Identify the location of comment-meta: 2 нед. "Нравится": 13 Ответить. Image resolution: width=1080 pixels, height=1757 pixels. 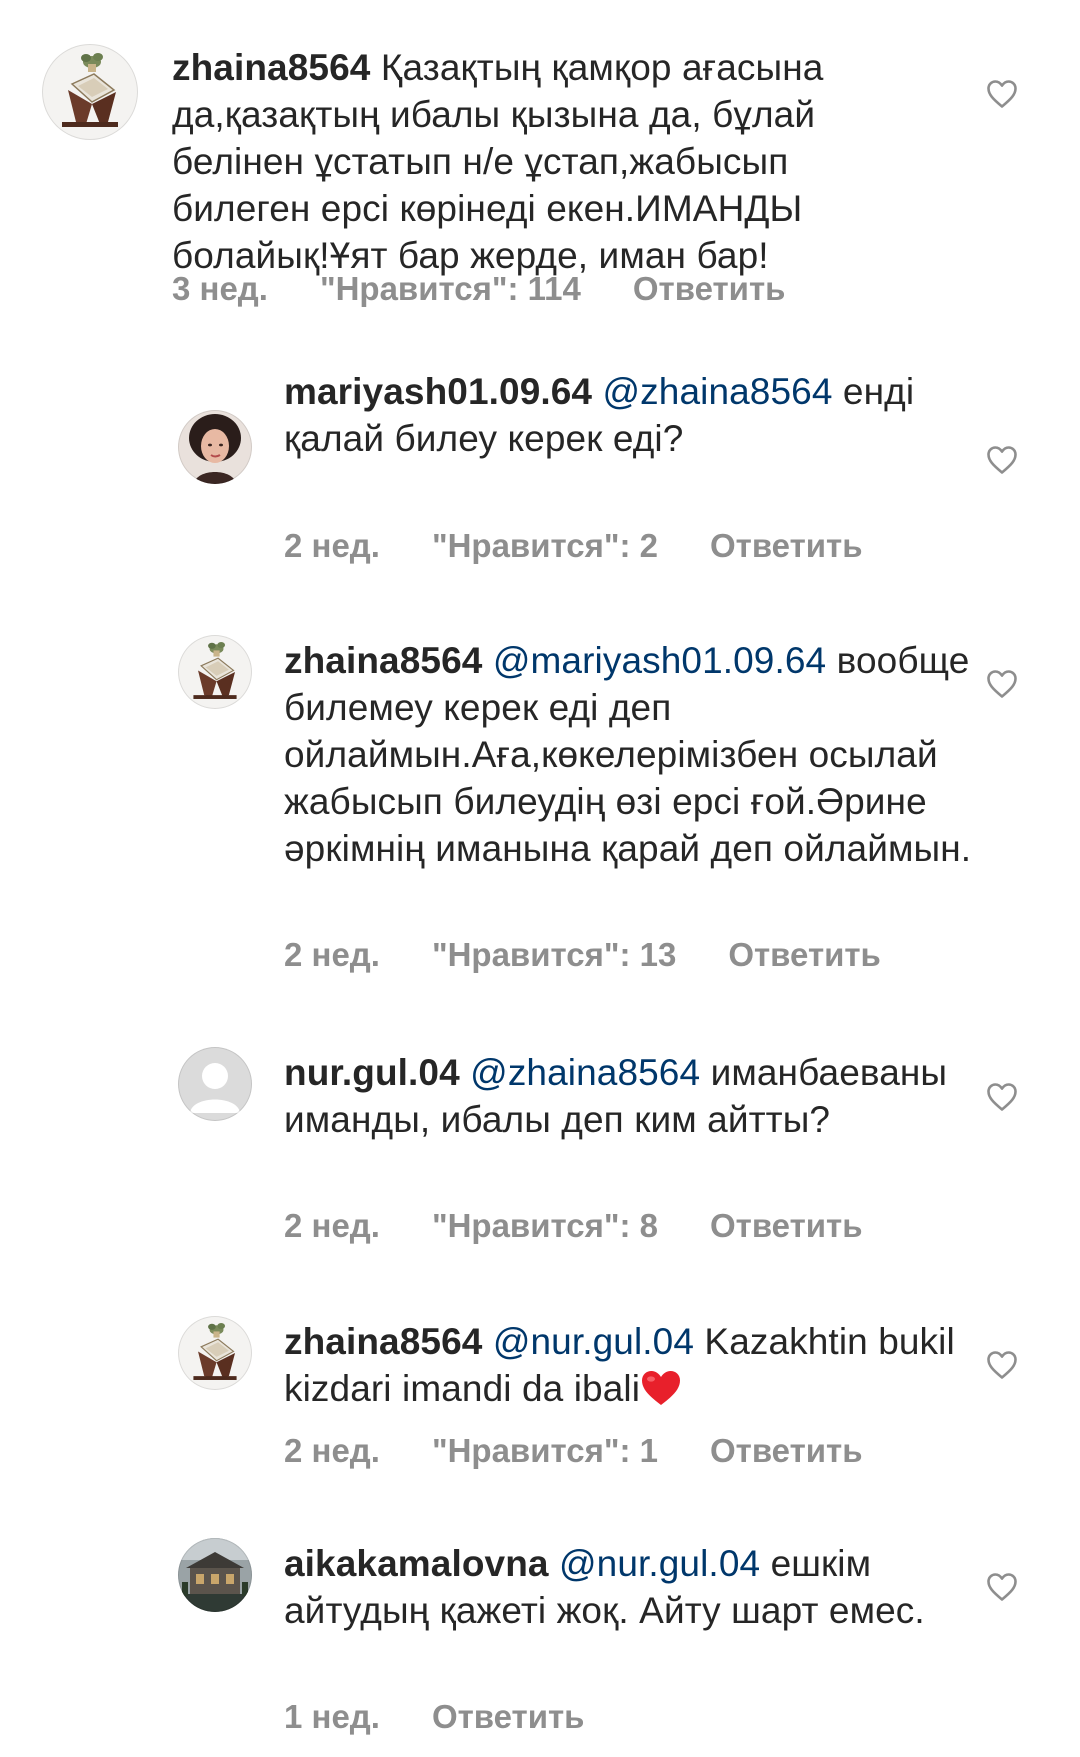
(582, 955).